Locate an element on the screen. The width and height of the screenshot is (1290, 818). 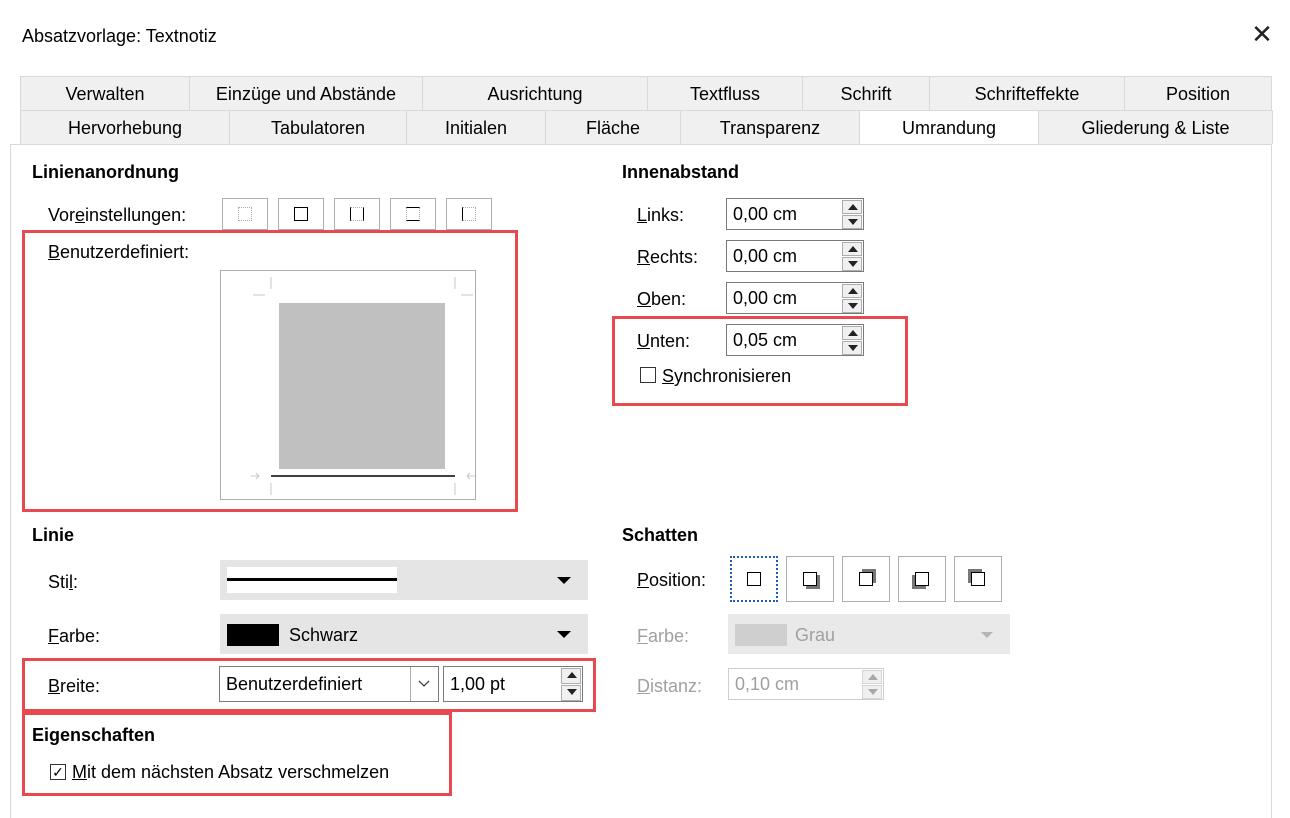
tab-ausrichtung: Ausrichtung is located at coordinates (535, 93).